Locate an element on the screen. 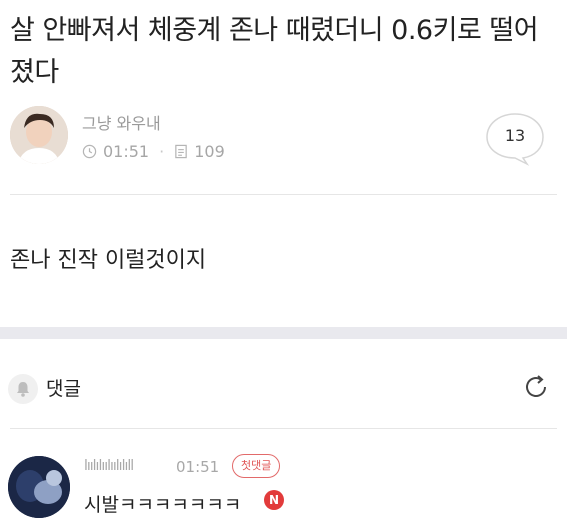 The width and height of the screenshot is (567, 529). comment-text: 시발ㅋㅋㅋㅋㅋㅋㅋ is located at coordinates (163, 505).